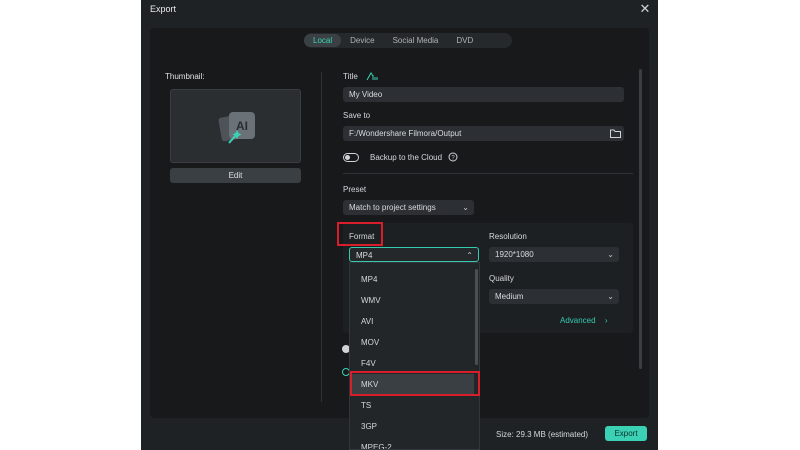  I want to click on export-button: Export, so click(626, 433).